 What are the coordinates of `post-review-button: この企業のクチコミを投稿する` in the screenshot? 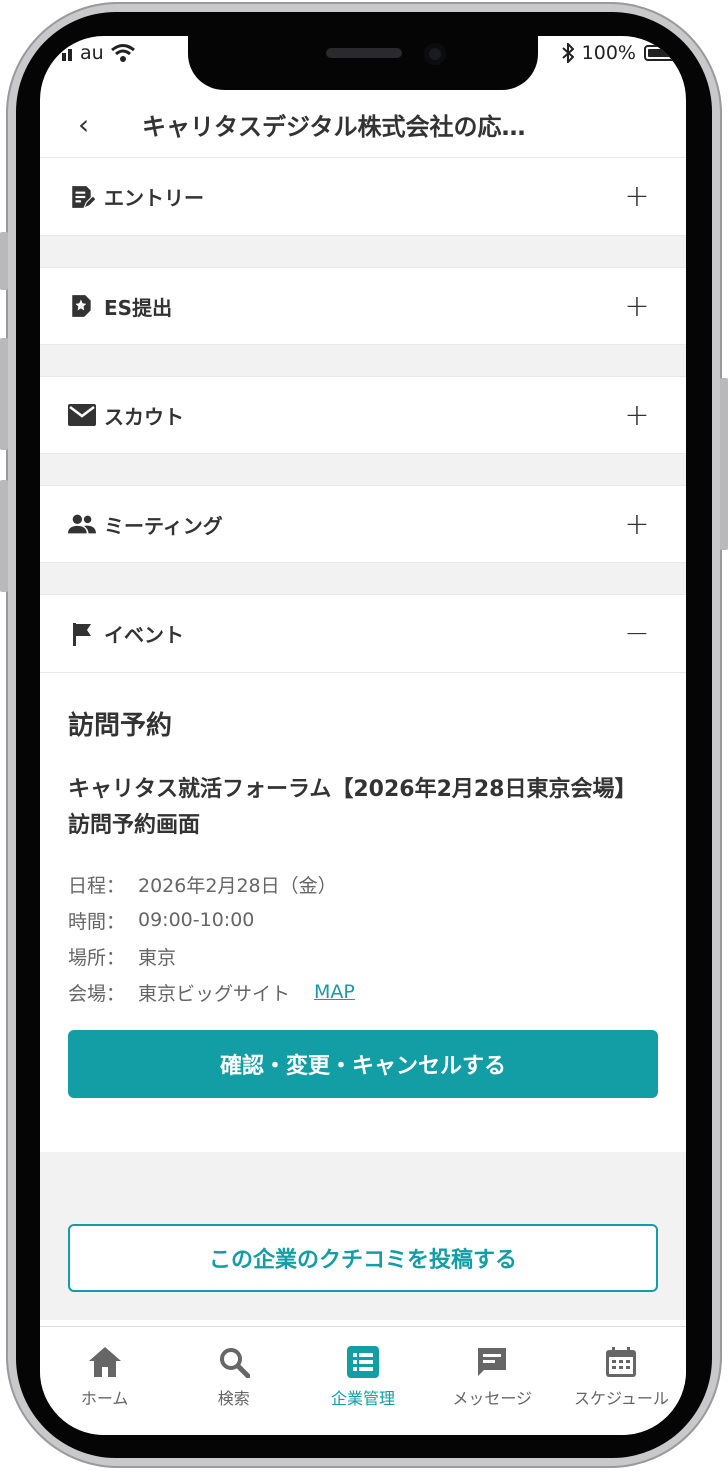 It's located at (363, 1258).